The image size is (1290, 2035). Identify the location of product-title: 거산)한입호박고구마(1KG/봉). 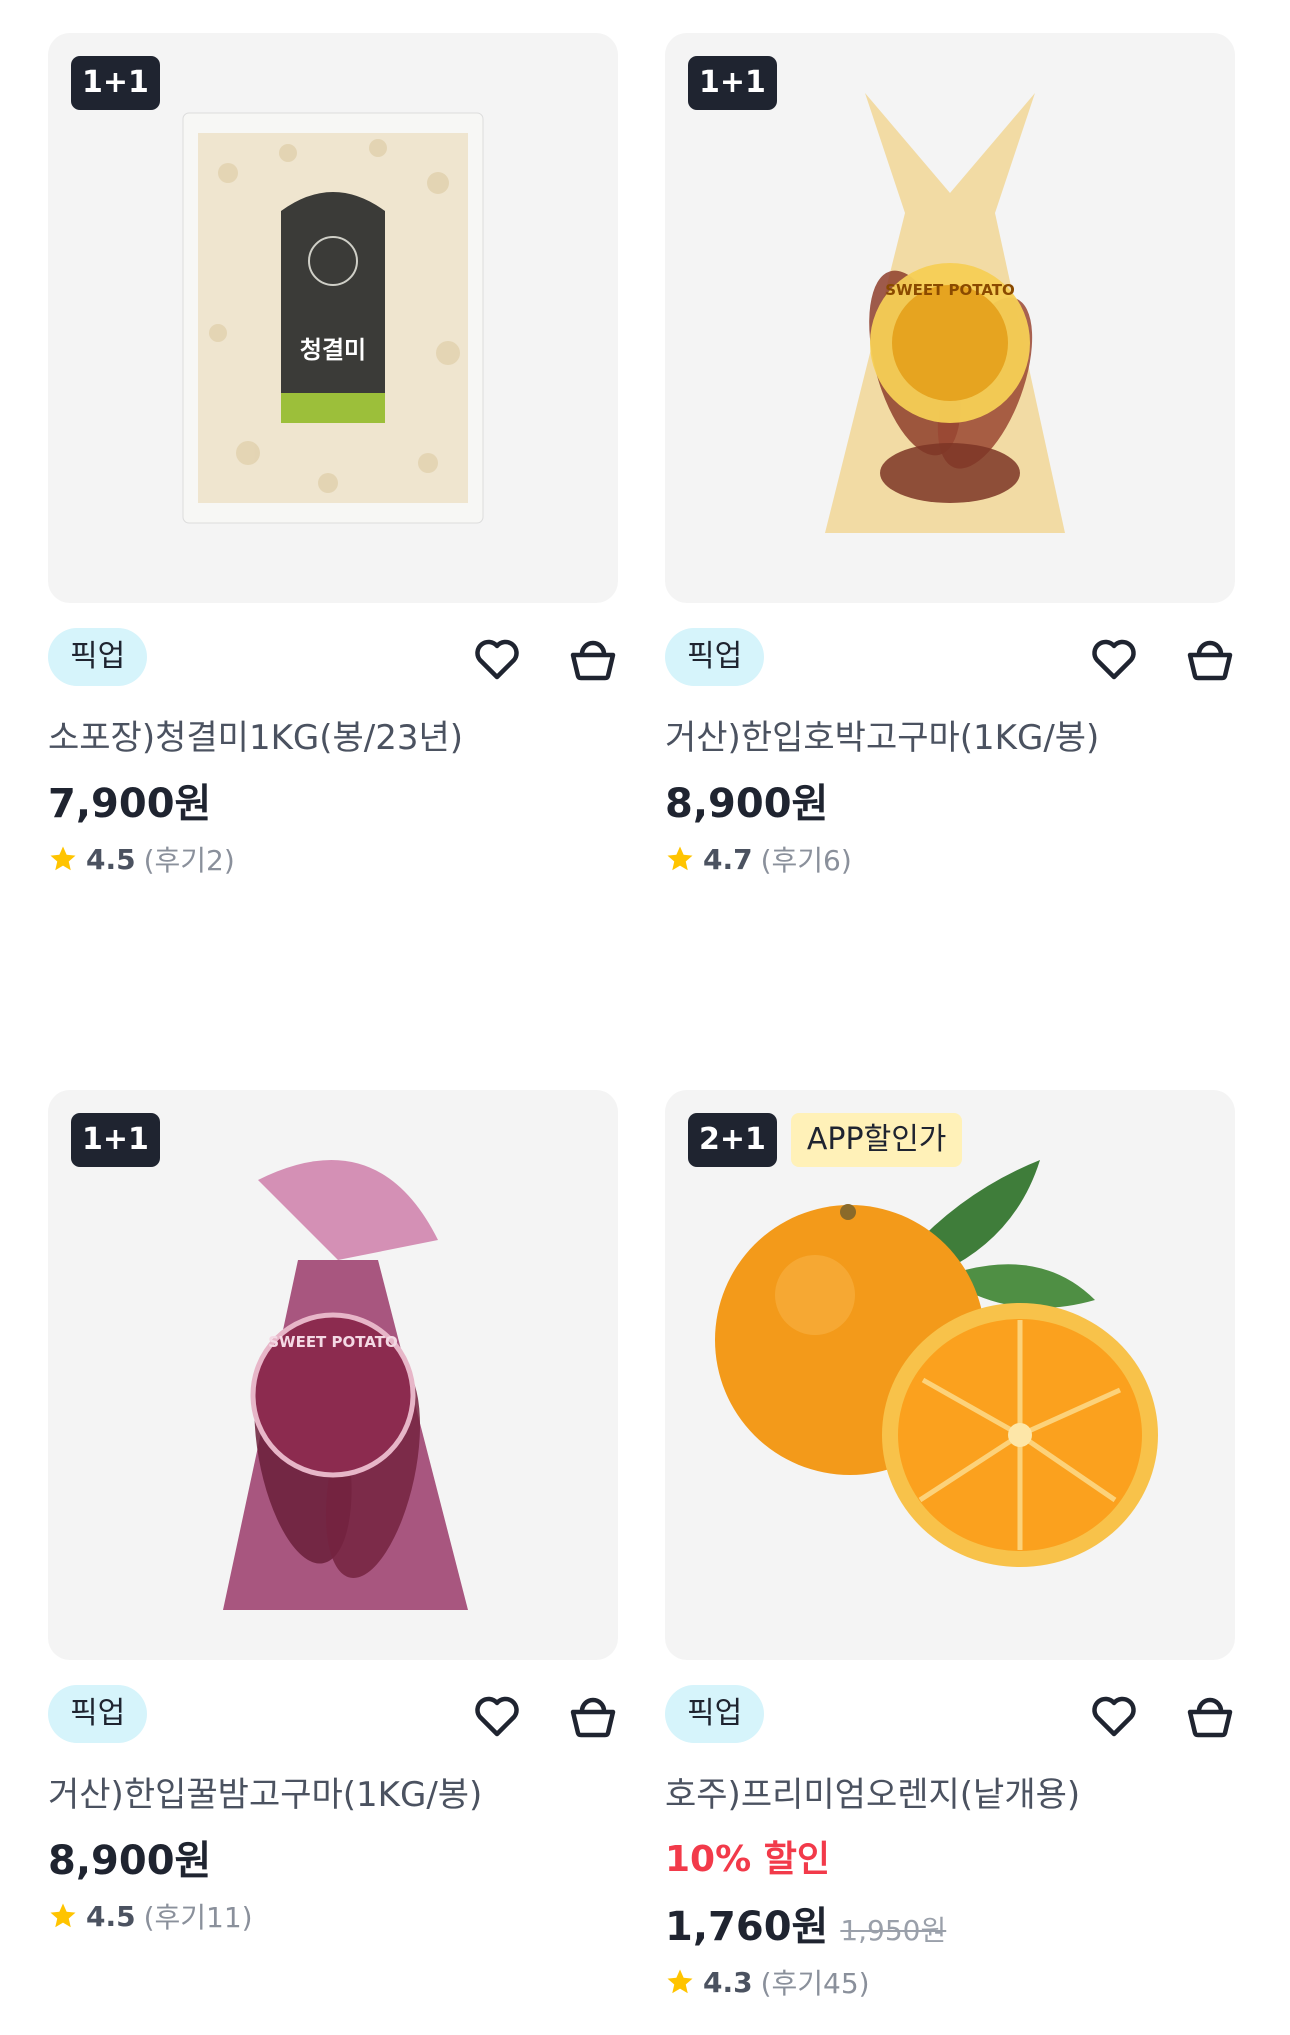
(950, 734).